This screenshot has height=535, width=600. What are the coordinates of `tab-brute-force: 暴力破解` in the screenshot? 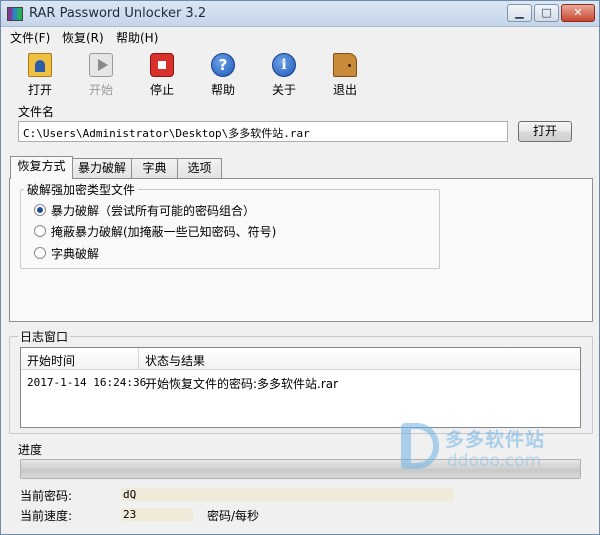 It's located at (102, 168).